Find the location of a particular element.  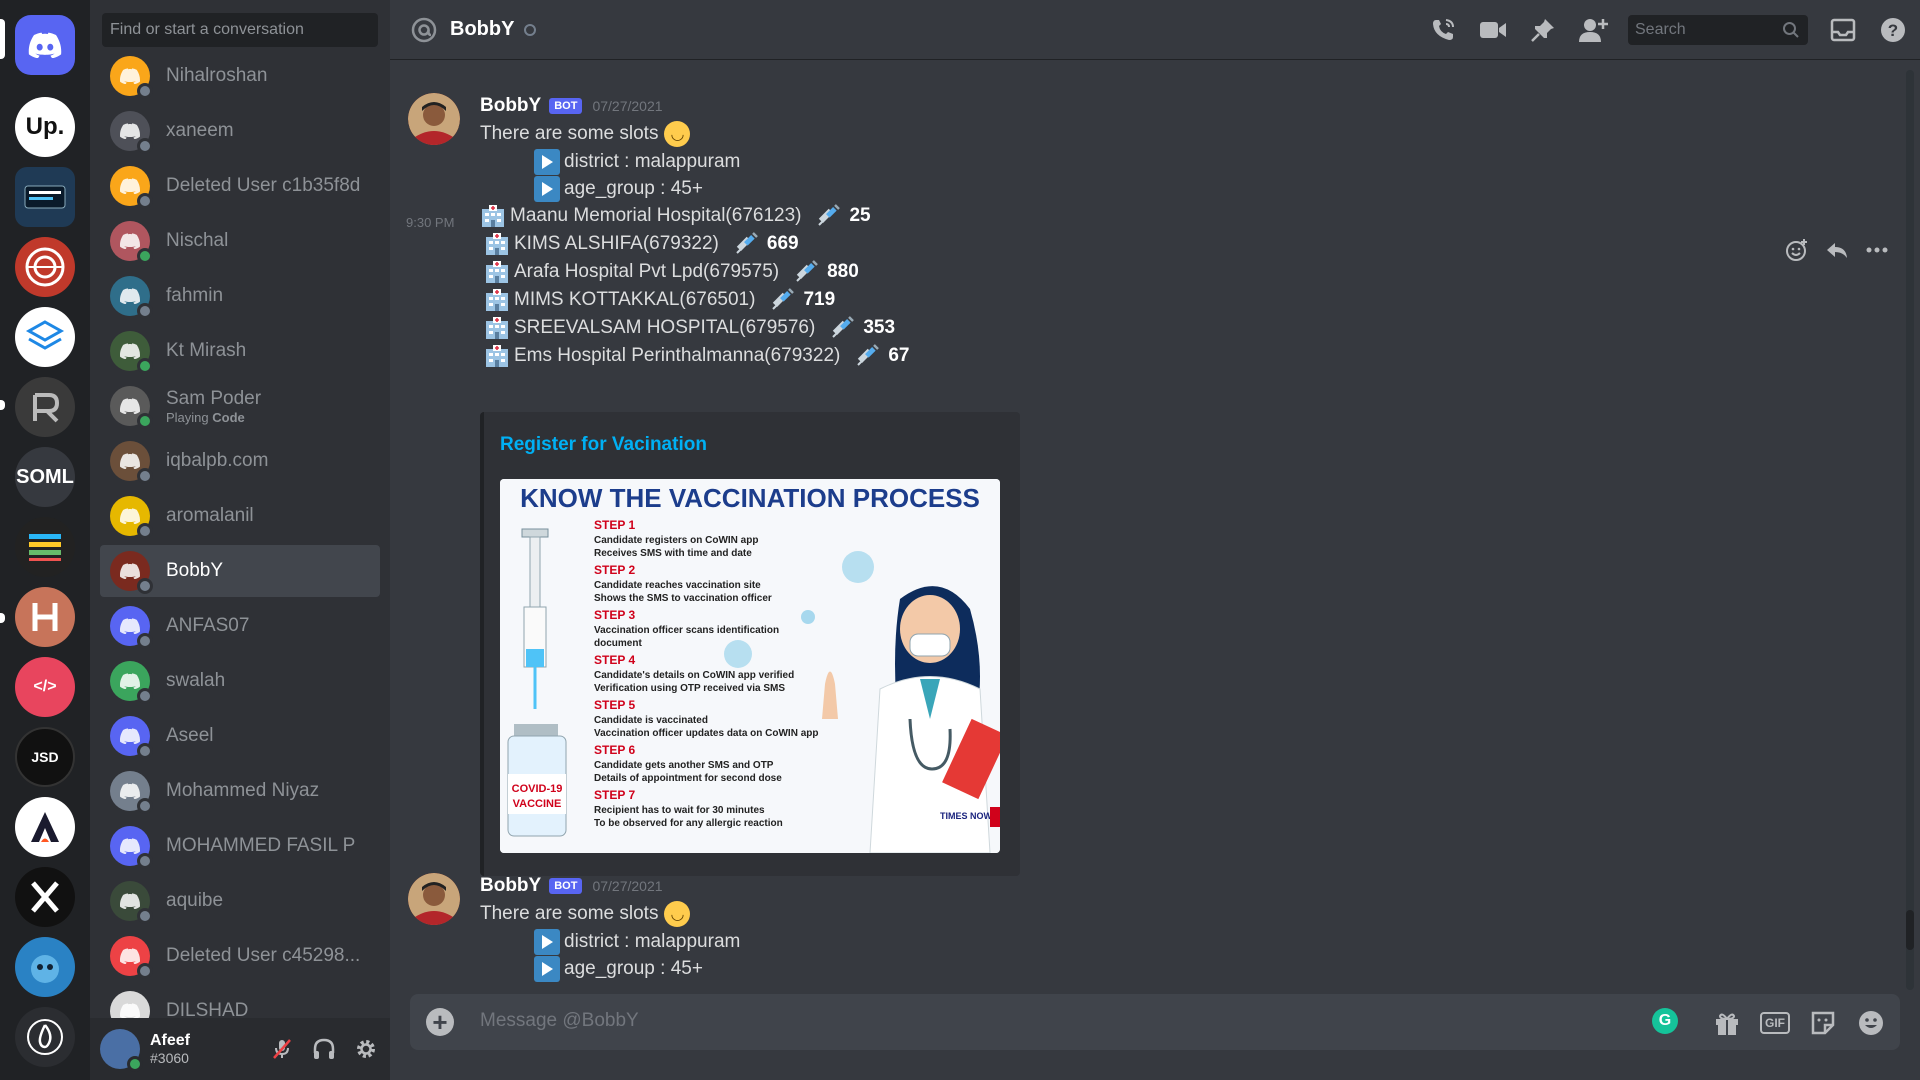

dm-item-name: Aseel is located at coordinates (190, 735).